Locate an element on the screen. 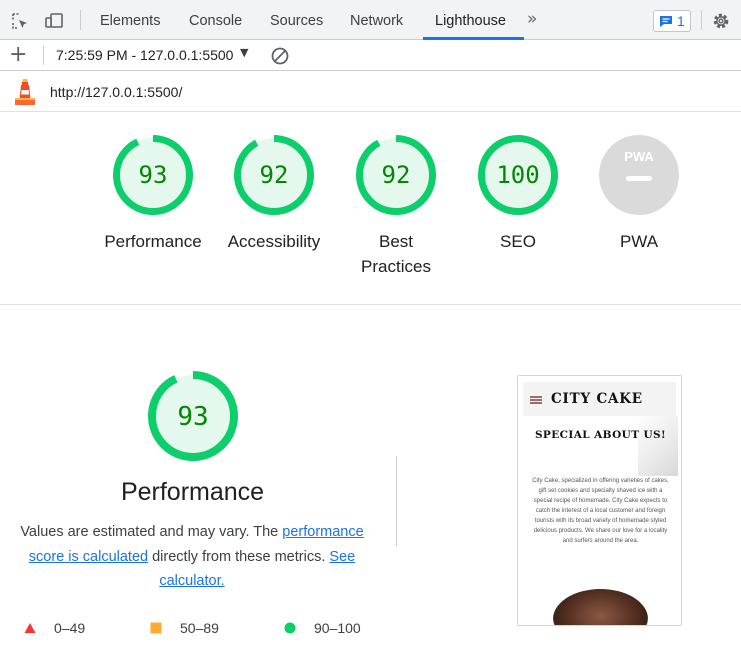 The image size is (741, 672). gauge-performance: 93 Performance is located at coordinates (153, 194).